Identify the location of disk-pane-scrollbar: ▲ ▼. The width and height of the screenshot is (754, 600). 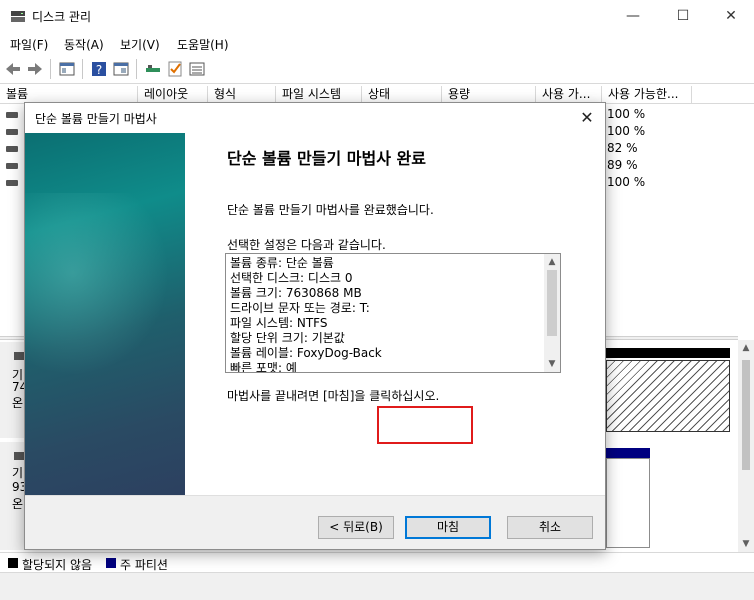
(746, 446).